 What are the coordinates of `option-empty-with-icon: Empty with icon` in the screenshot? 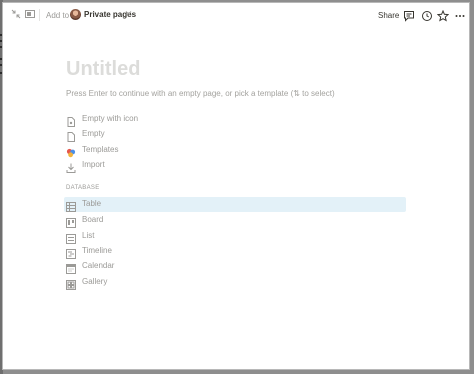 It's located at (236, 119).